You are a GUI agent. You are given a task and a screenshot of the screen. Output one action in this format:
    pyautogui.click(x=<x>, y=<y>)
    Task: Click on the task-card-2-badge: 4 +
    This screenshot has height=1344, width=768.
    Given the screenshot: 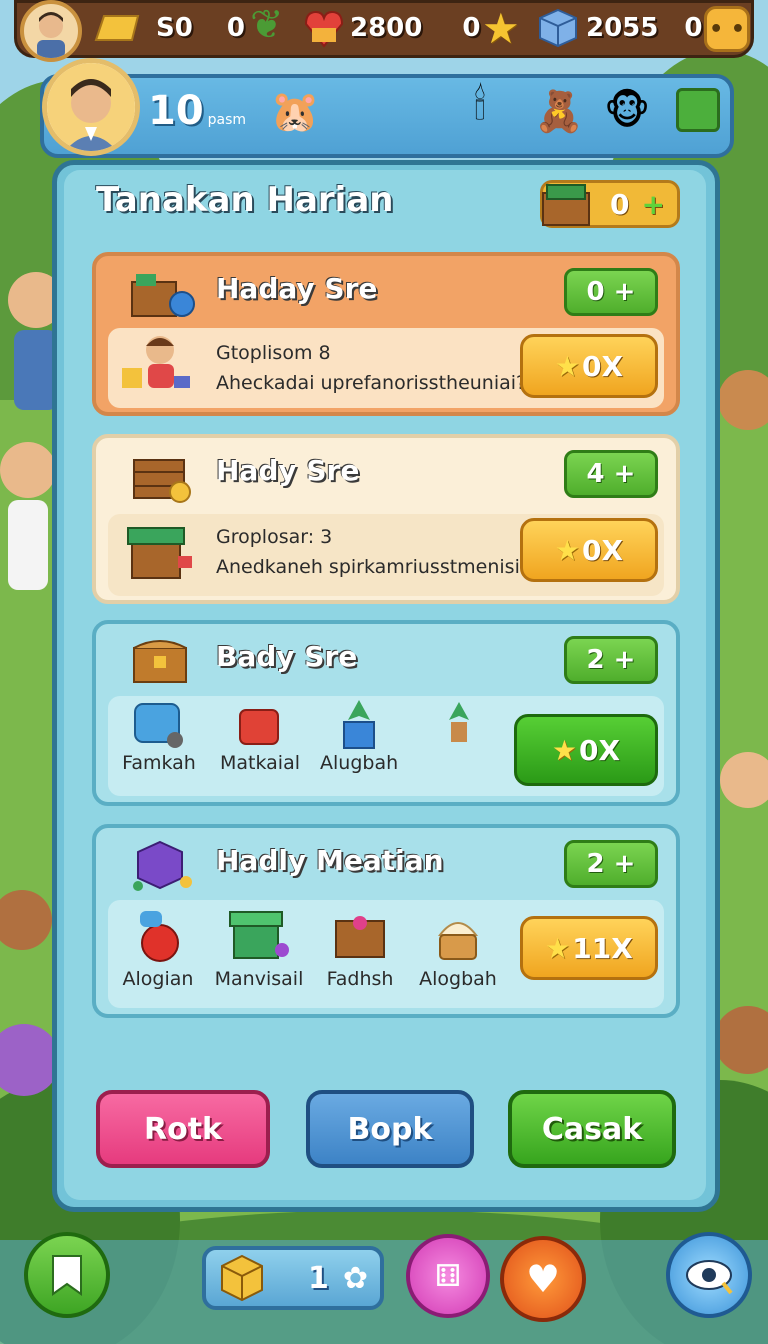 What is the action you would take?
    pyautogui.click(x=611, y=474)
    